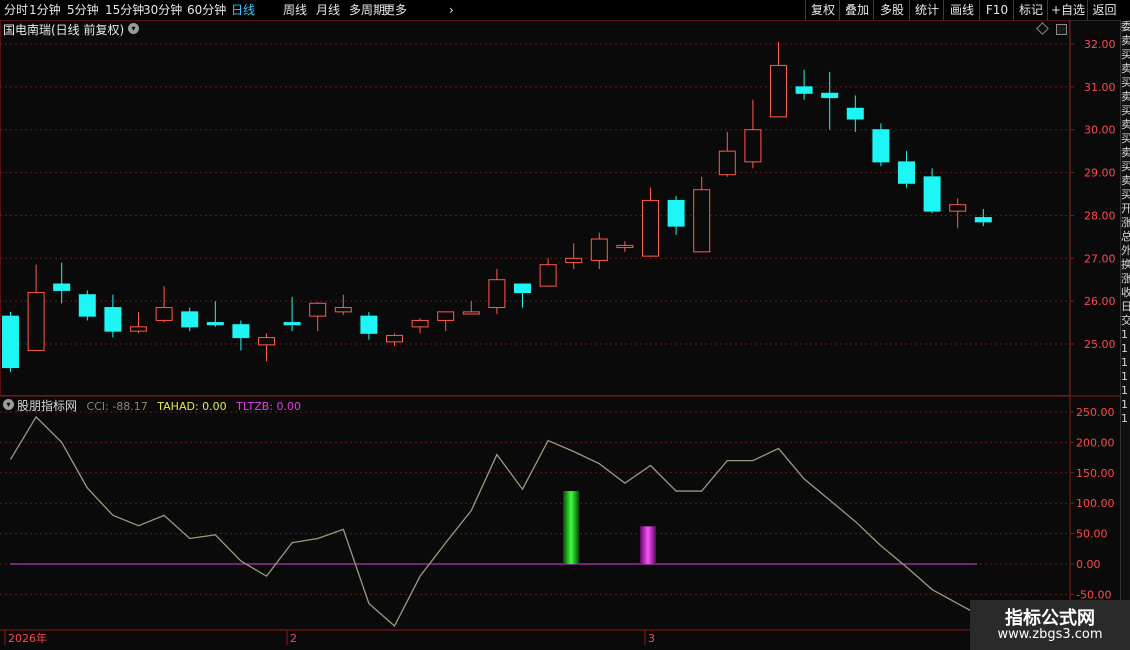 The image size is (1130, 650). I want to click on cci-tick-label: 50.00, so click(1092, 534).